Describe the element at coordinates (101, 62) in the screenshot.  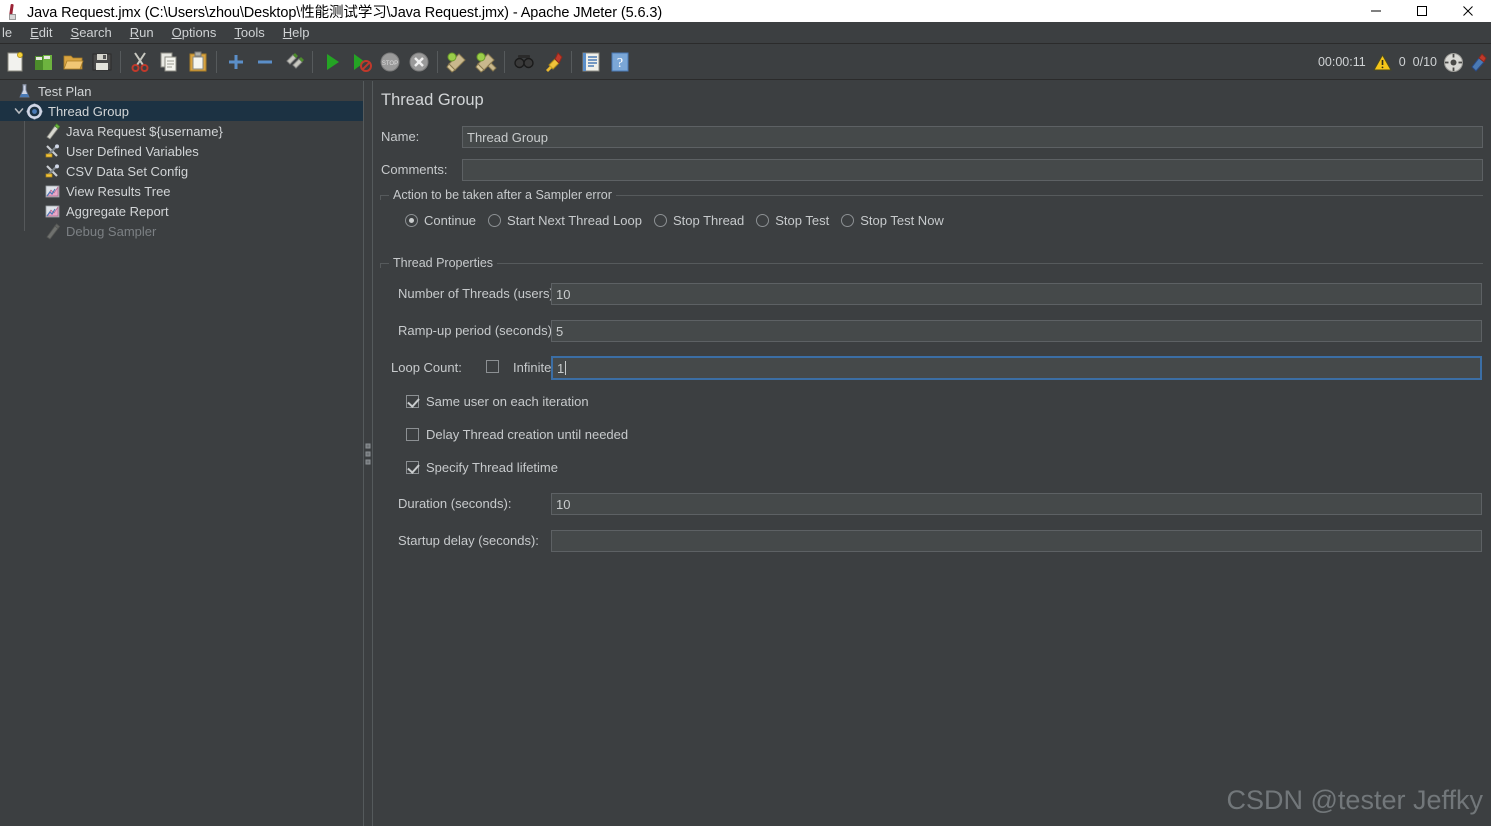
I see `save-icon` at that location.